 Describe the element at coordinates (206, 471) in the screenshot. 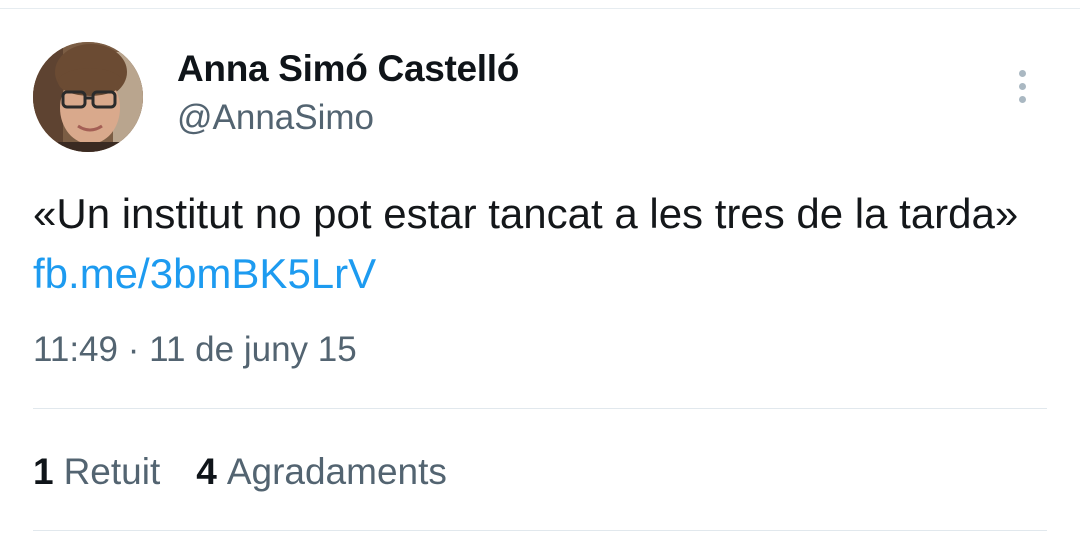

I see `likes-count: 4` at that location.